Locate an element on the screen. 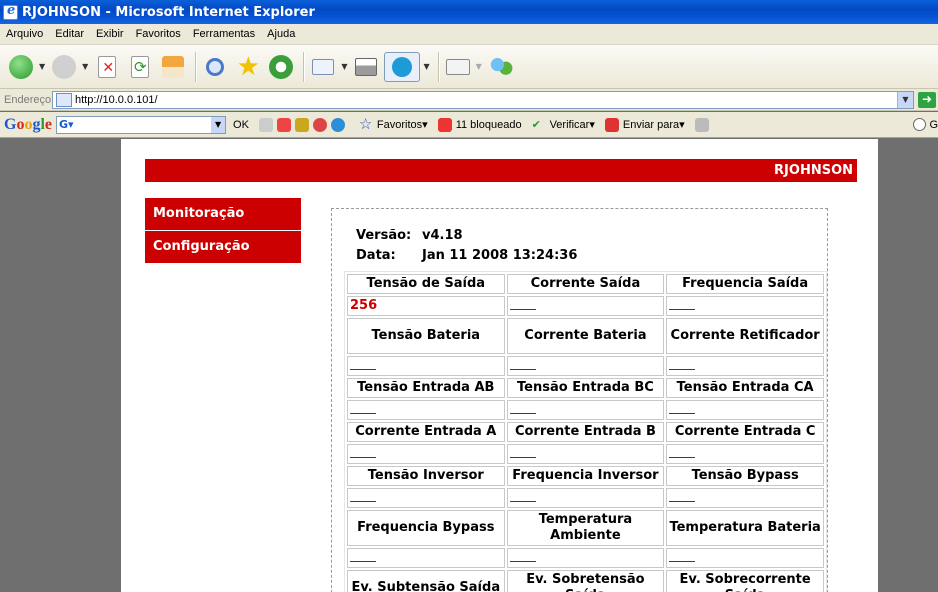 The image size is (938, 592). talk-icon is located at coordinates (337, 124).